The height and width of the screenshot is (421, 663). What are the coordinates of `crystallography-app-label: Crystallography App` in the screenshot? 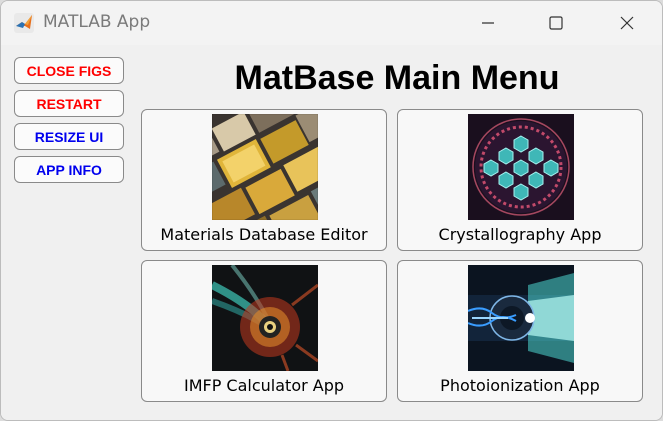 It's located at (520, 234).